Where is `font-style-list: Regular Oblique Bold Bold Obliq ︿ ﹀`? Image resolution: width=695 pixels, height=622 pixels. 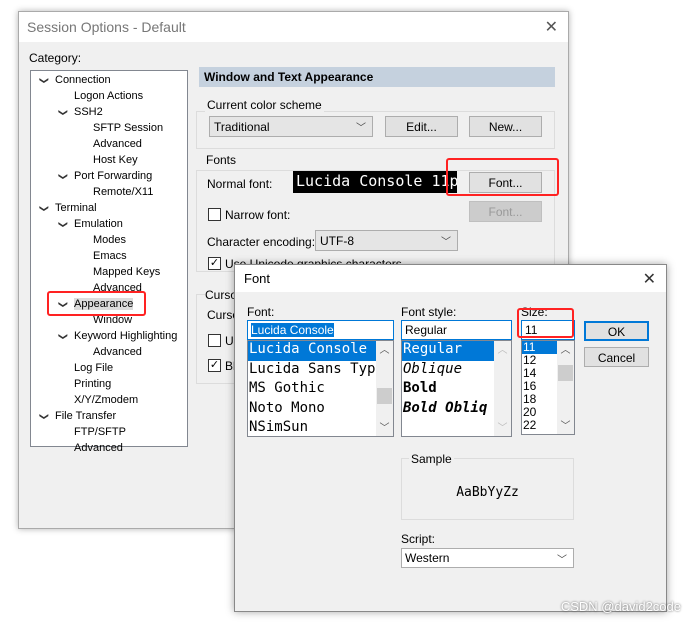 font-style-list: Regular Oblique Bold Bold Obliq ︿ ﹀ is located at coordinates (456, 388).